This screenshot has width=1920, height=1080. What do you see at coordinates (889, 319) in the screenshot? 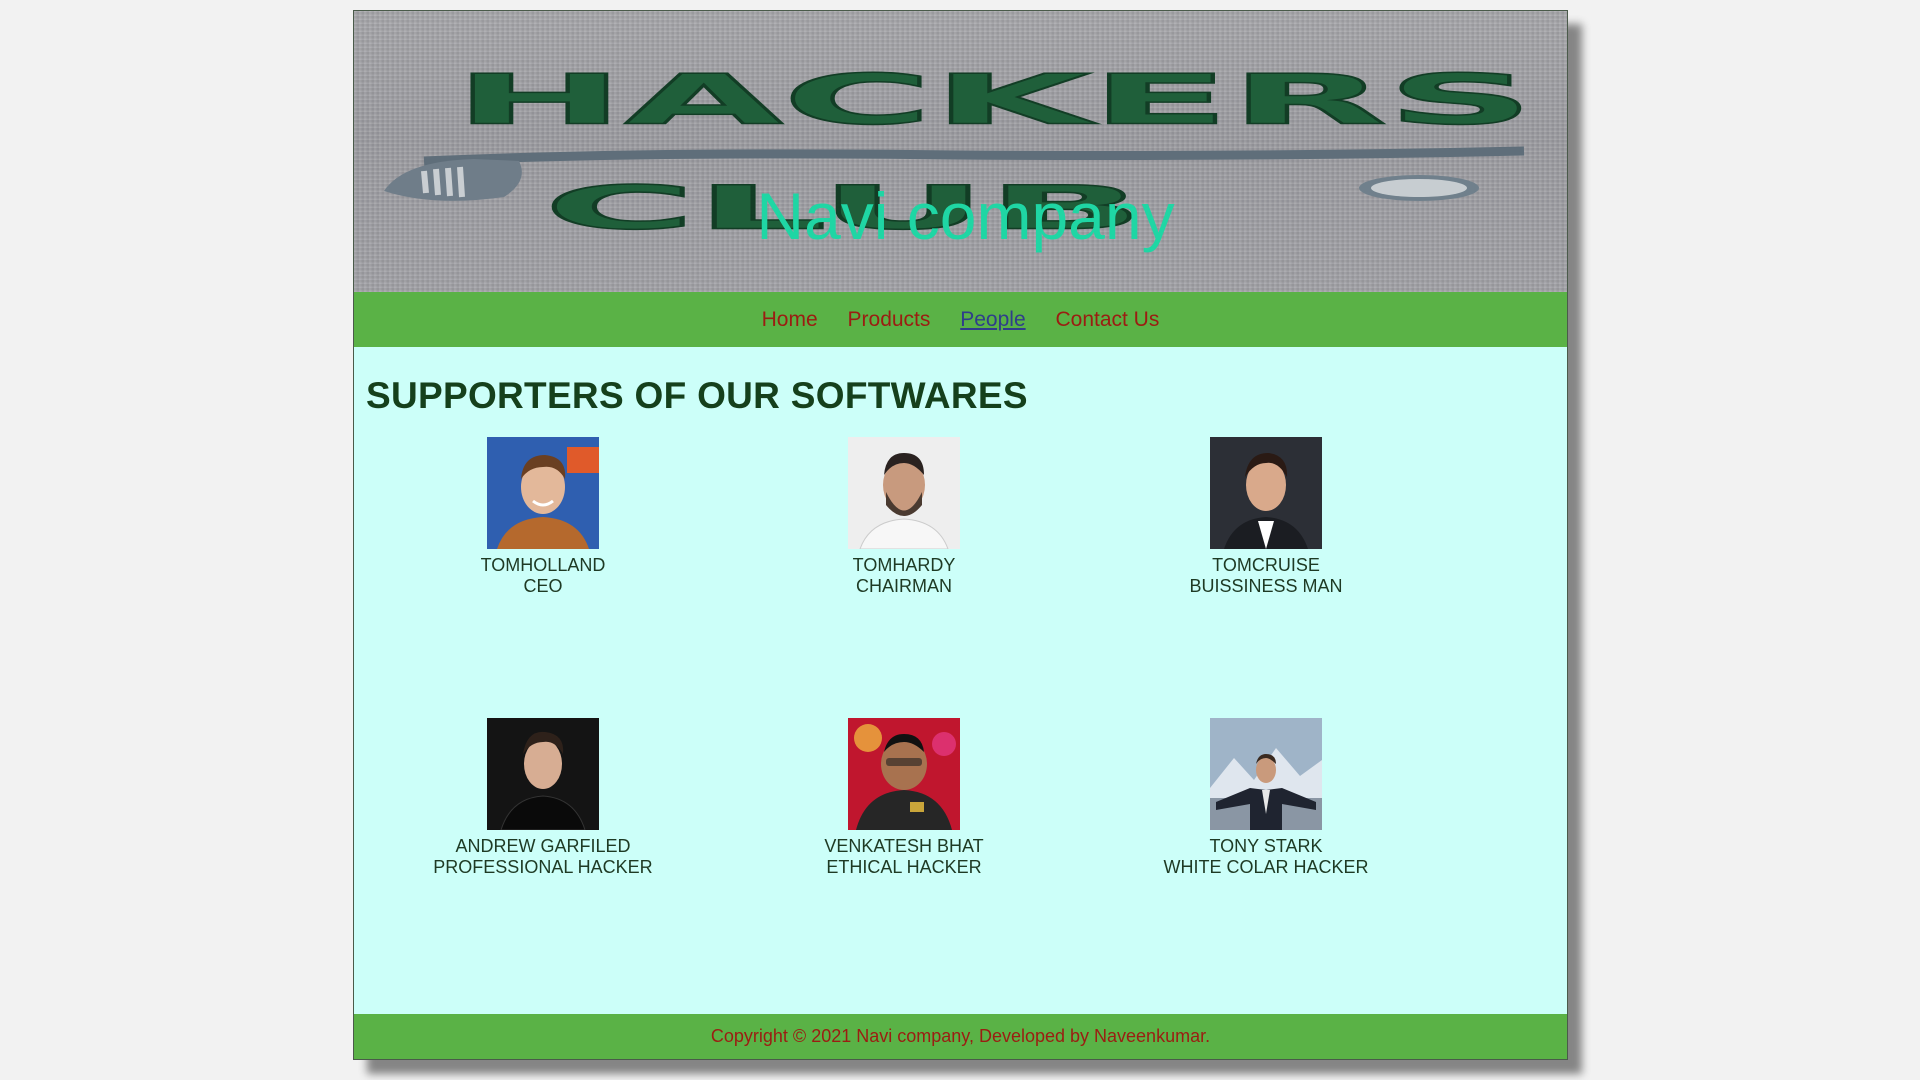
I see `nav-products-link: Products` at bounding box center [889, 319].